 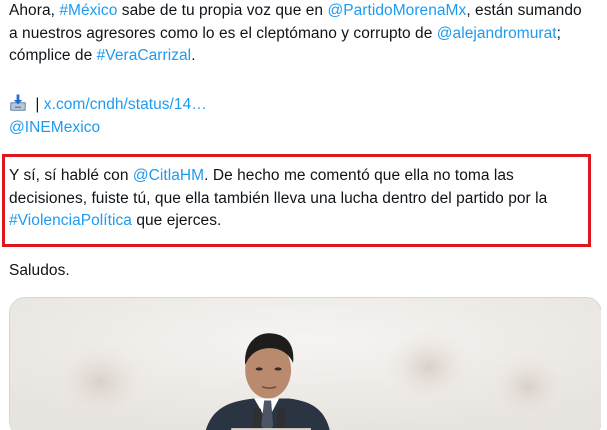 What do you see at coordinates (396, 10) in the screenshot?
I see `mention-partidomorenamx: @PartidoMorenaMx` at bounding box center [396, 10].